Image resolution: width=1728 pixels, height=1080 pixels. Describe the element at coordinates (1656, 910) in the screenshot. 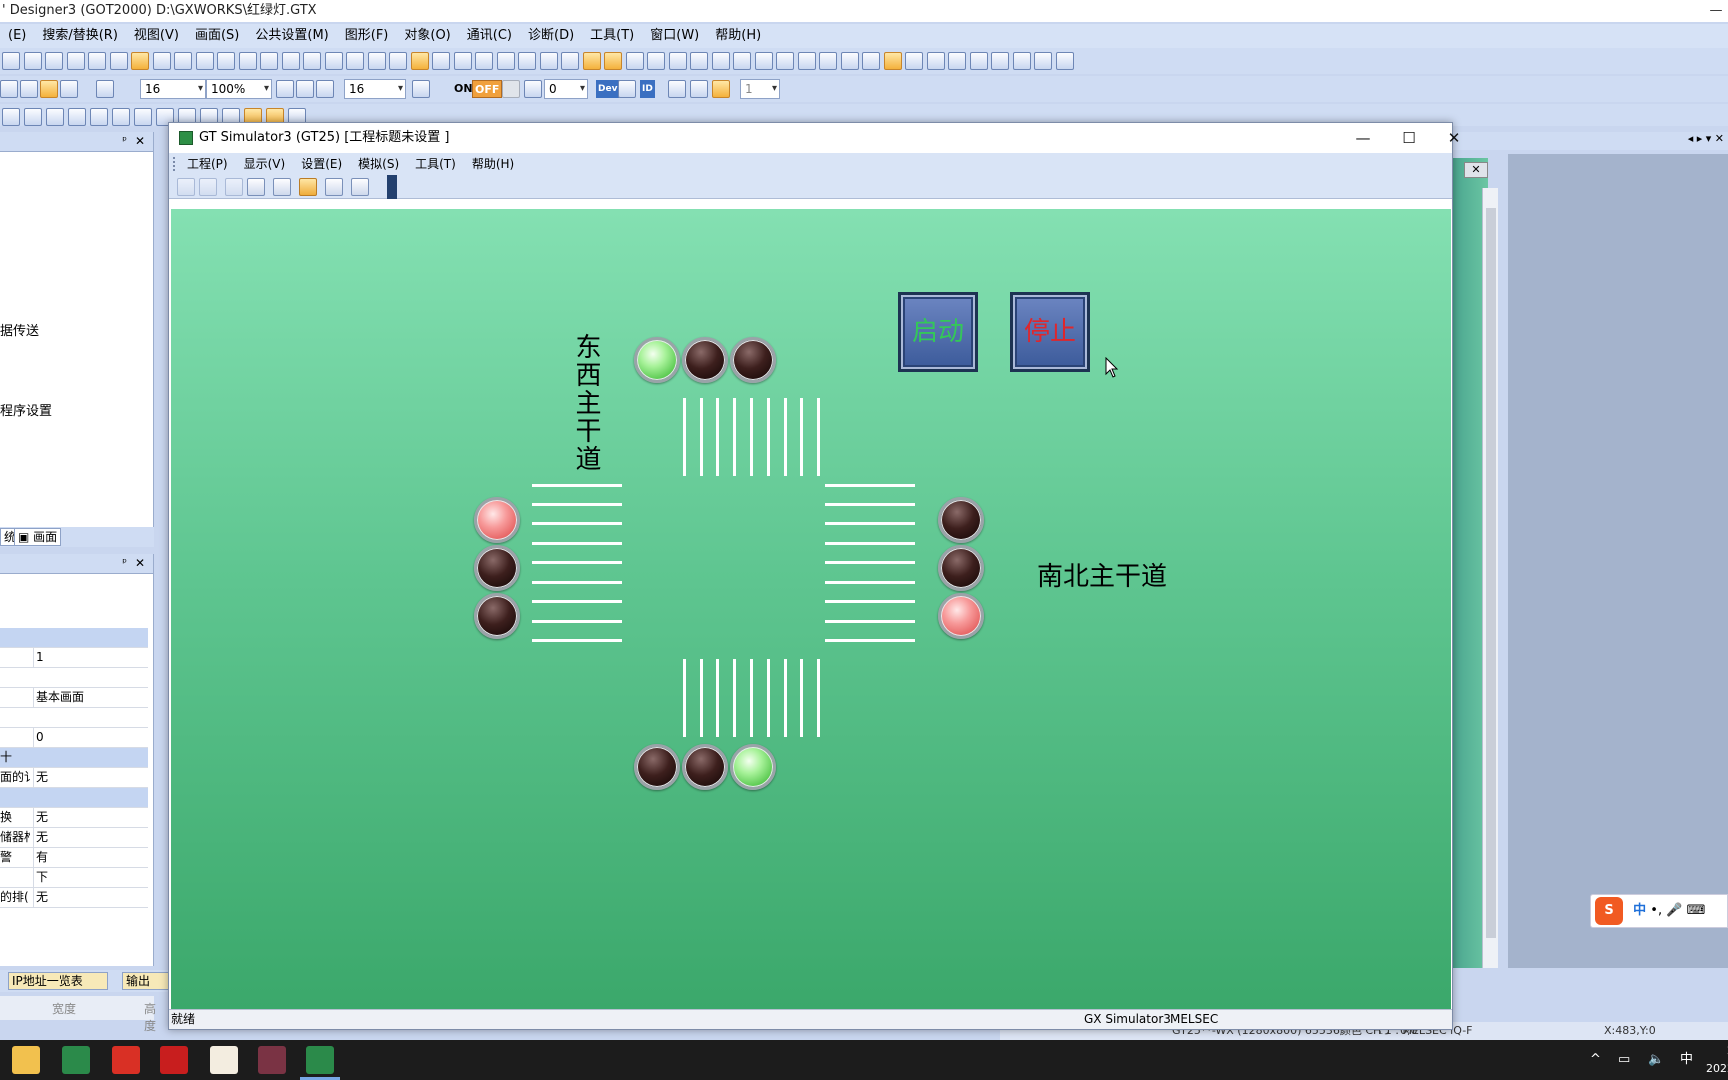

I see `ime-punctuation: •,` at that location.